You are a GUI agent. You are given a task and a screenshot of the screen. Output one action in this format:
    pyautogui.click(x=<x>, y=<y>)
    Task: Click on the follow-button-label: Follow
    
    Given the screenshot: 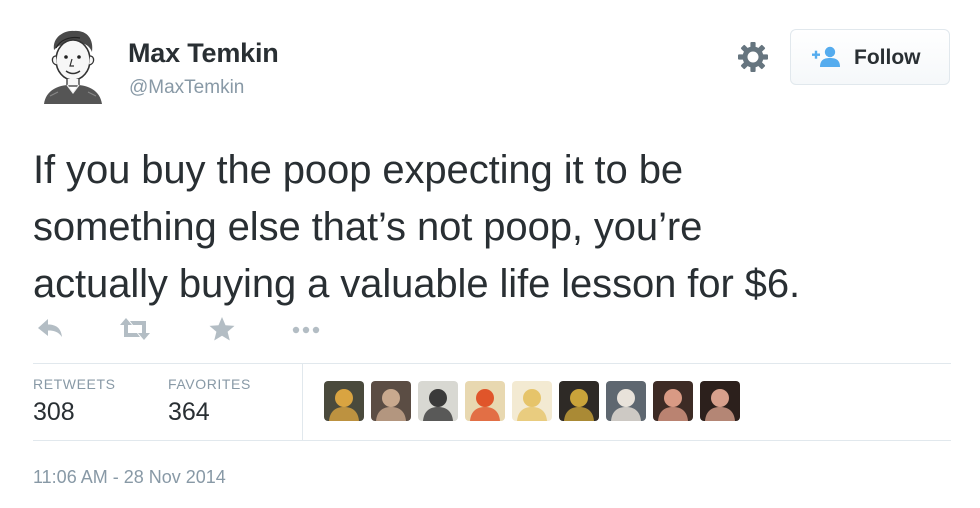 What is the action you would take?
    pyautogui.click(x=887, y=57)
    